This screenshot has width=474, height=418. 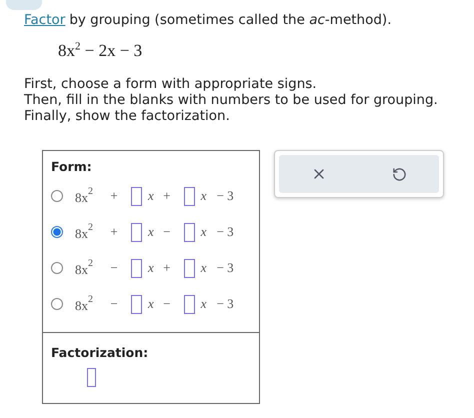 What do you see at coordinates (45, 20) in the screenshot?
I see `factor-link: Factor` at bounding box center [45, 20].